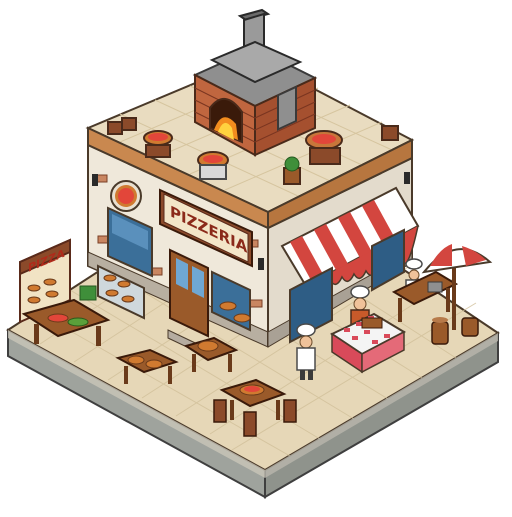 The height and width of the screenshot is (517, 512). Describe the element at coordinates (88, 293) in the screenshot. I see `plant-icon` at that location.